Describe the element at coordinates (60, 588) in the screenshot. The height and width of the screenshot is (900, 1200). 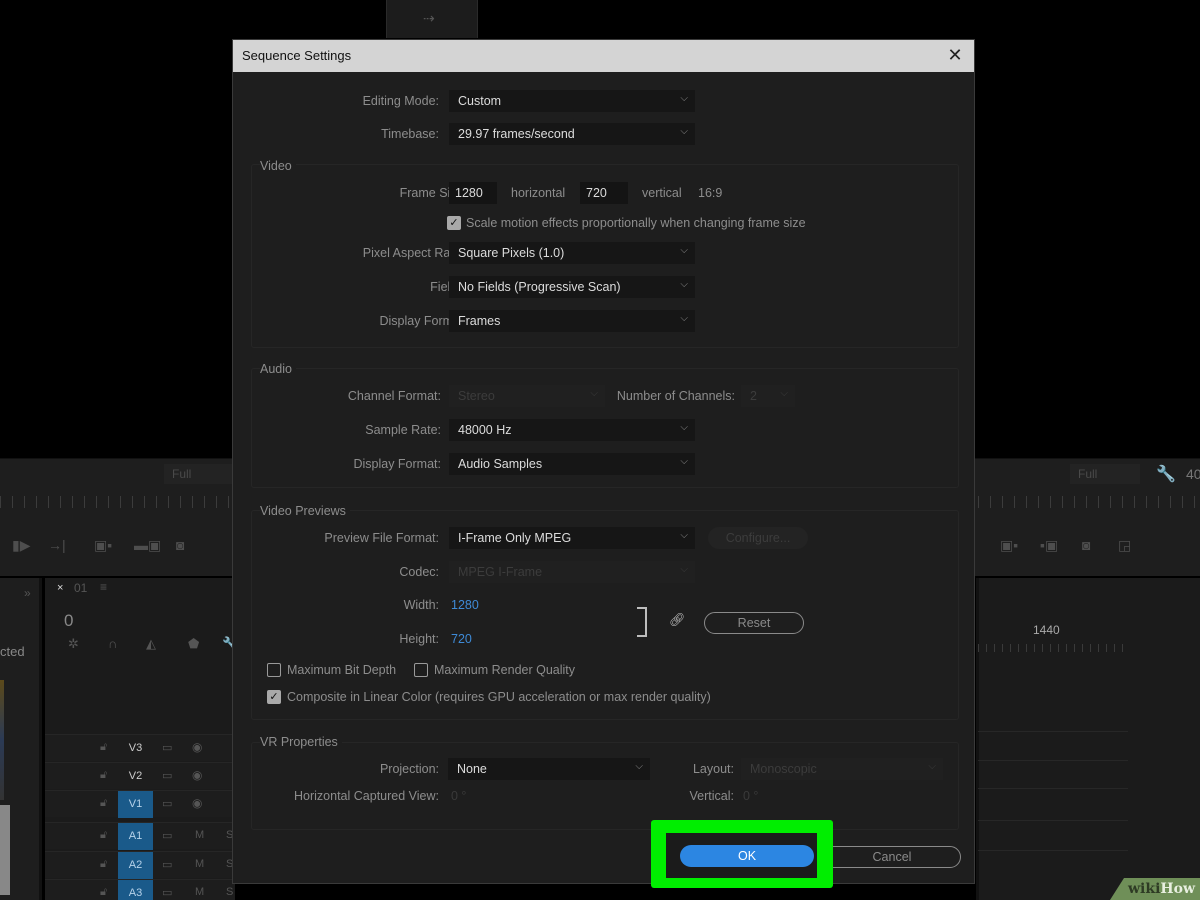
I see `close-sequence-icon: ×` at that location.